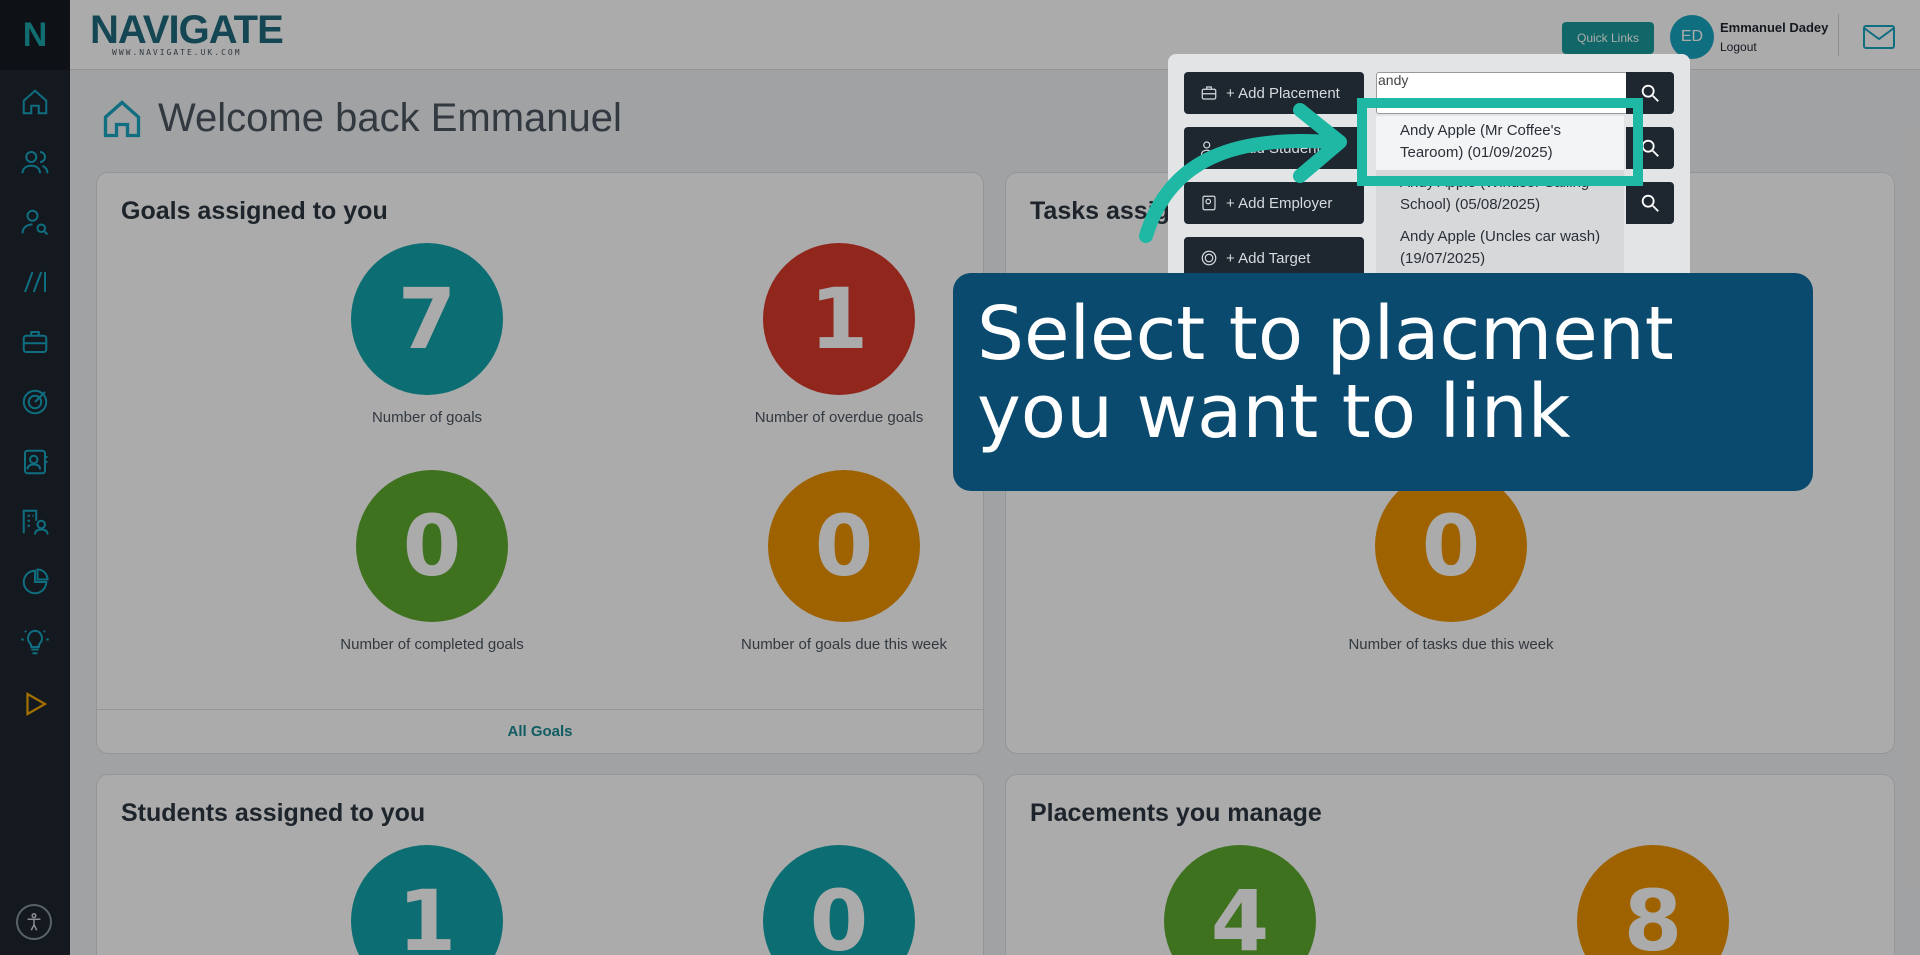 Image resolution: width=1920 pixels, height=955 pixels. What do you see at coordinates (1209, 258) in the screenshot?
I see `target-icon` at bounding box center [1209, 258].